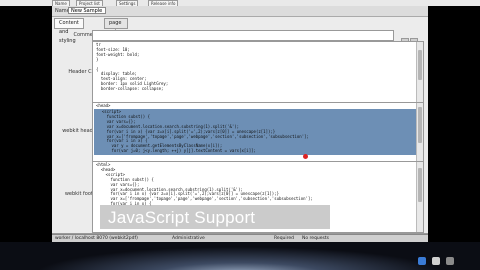 This screenshot has height=270, width=480. Describe the element at coordinates (240, 256) in the screenshot. I see `desktop-dock` at that location.